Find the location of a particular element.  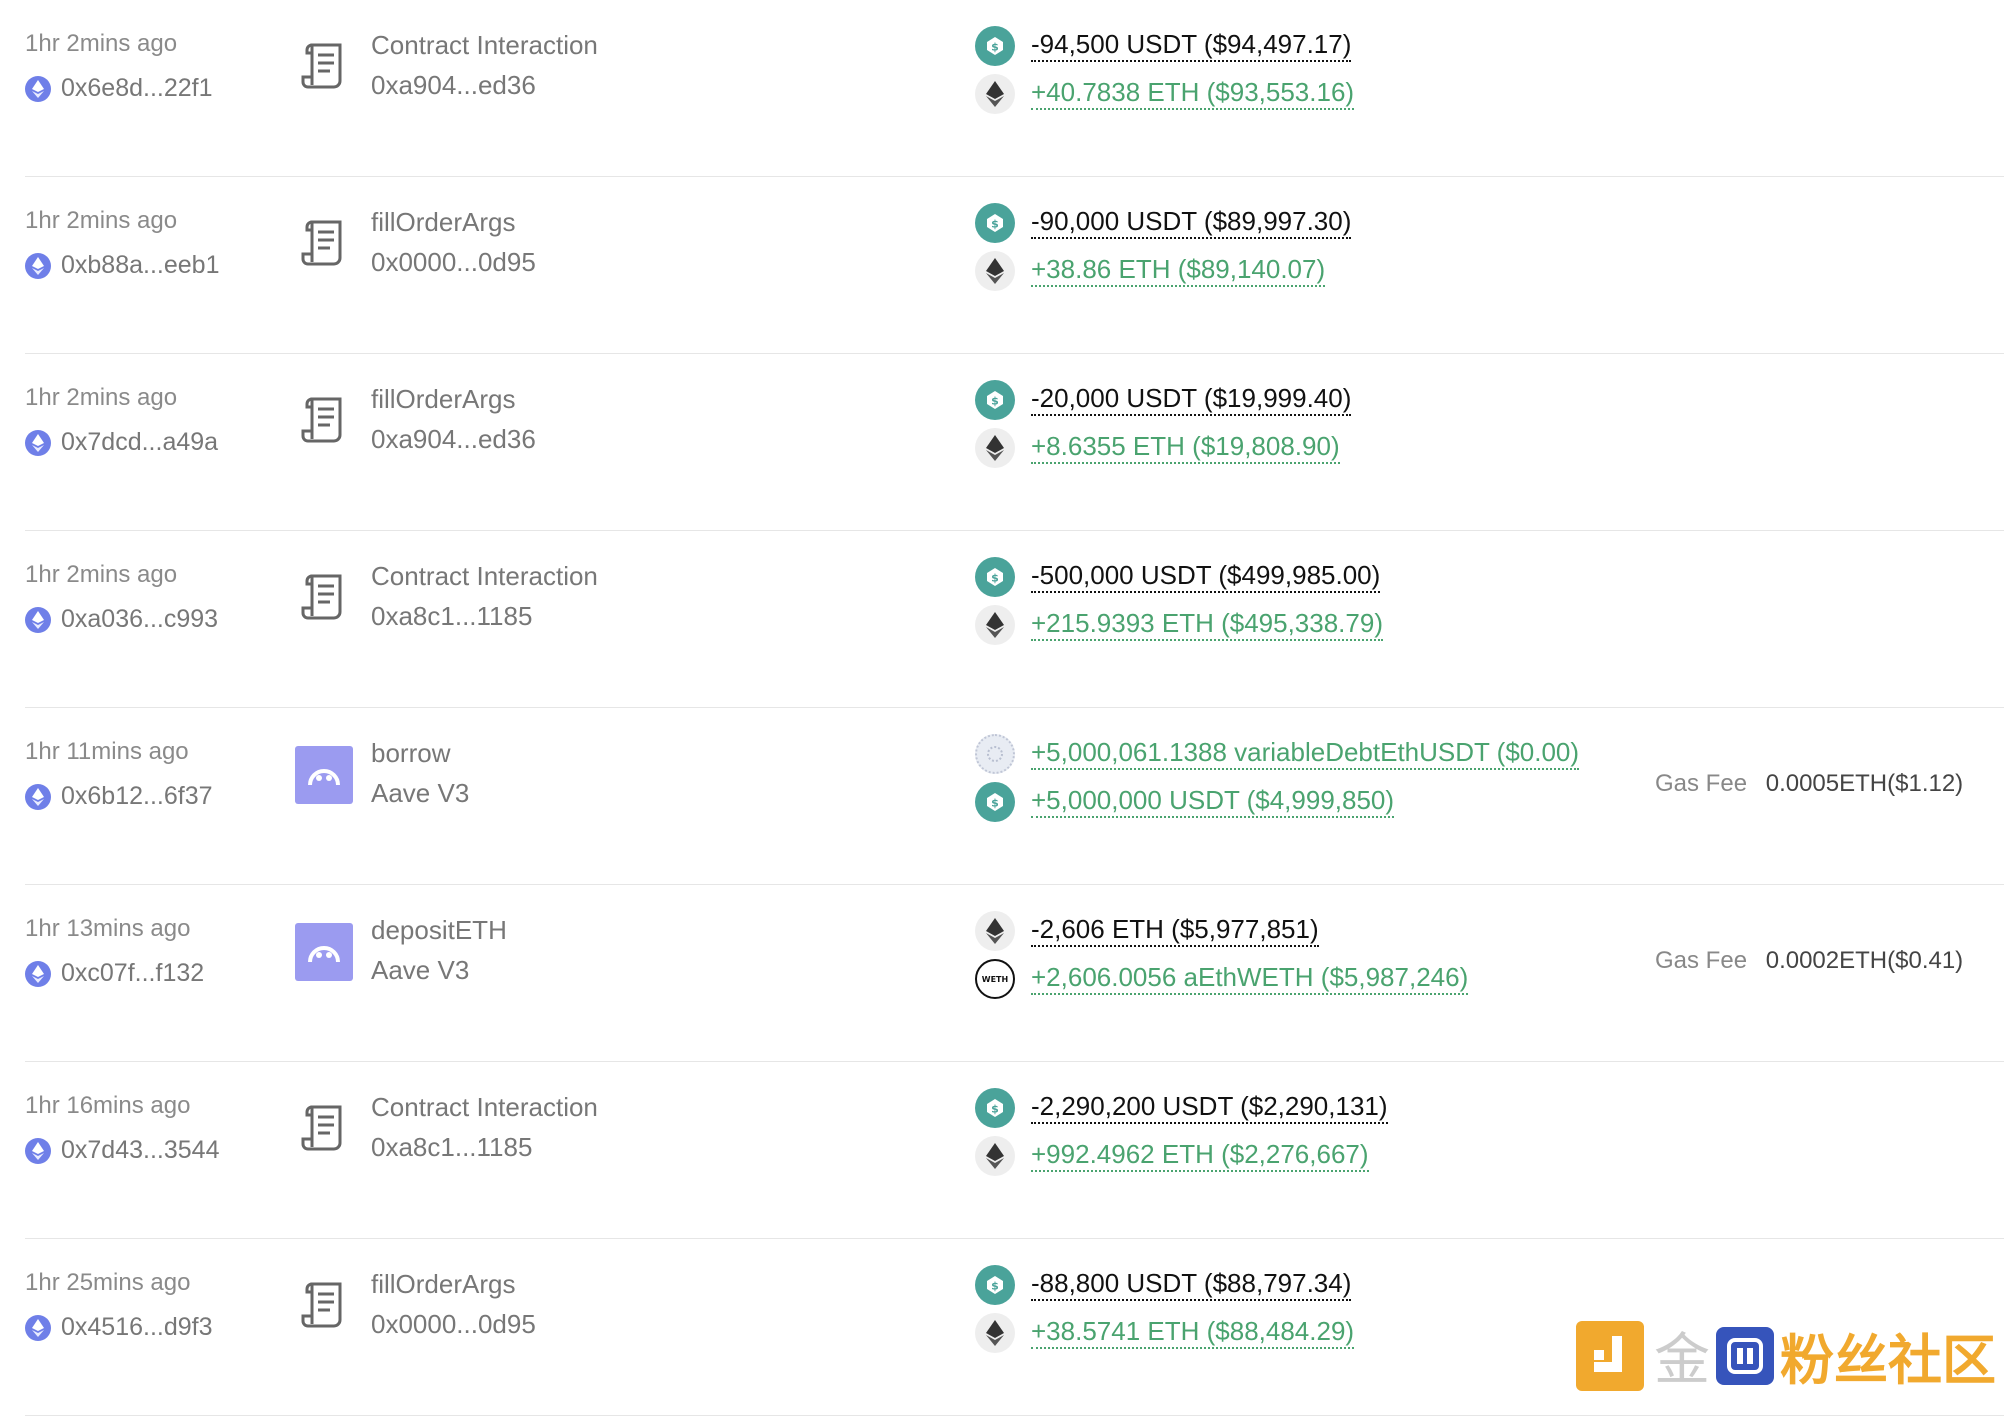

tx-hash-link: 0xb88a...eeb1 is located at coordinates (122, 265).